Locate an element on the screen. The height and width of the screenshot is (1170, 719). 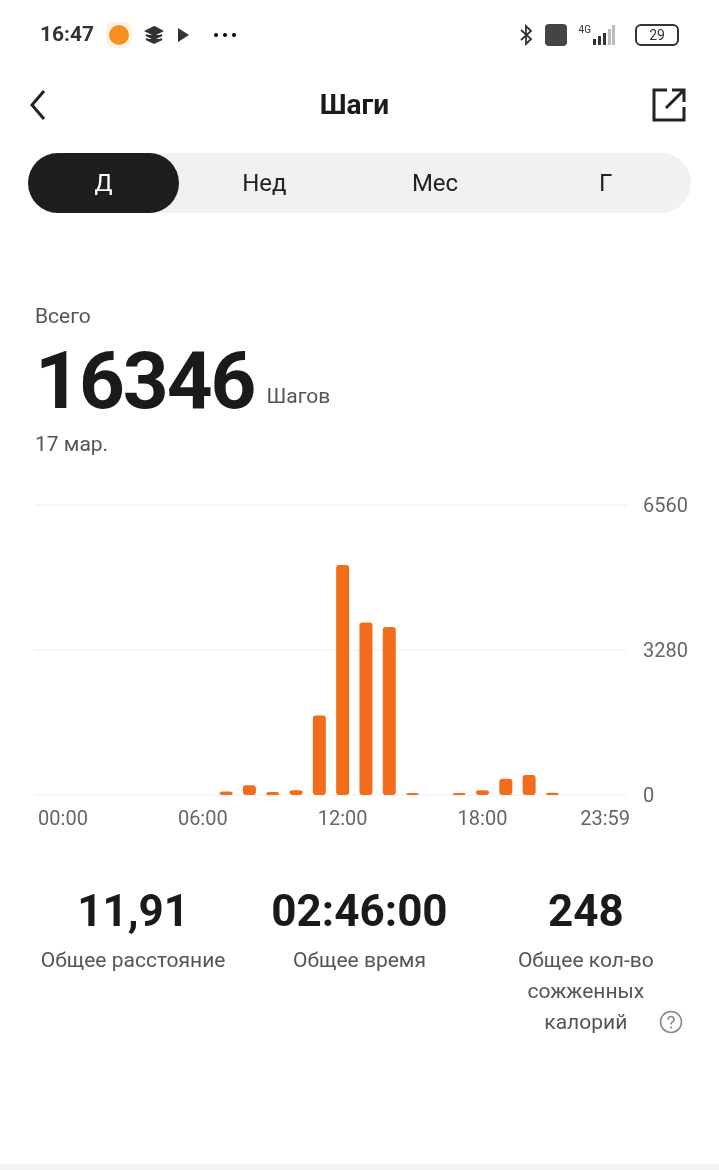
total-label: Всего is located at coordinates (63, 316).